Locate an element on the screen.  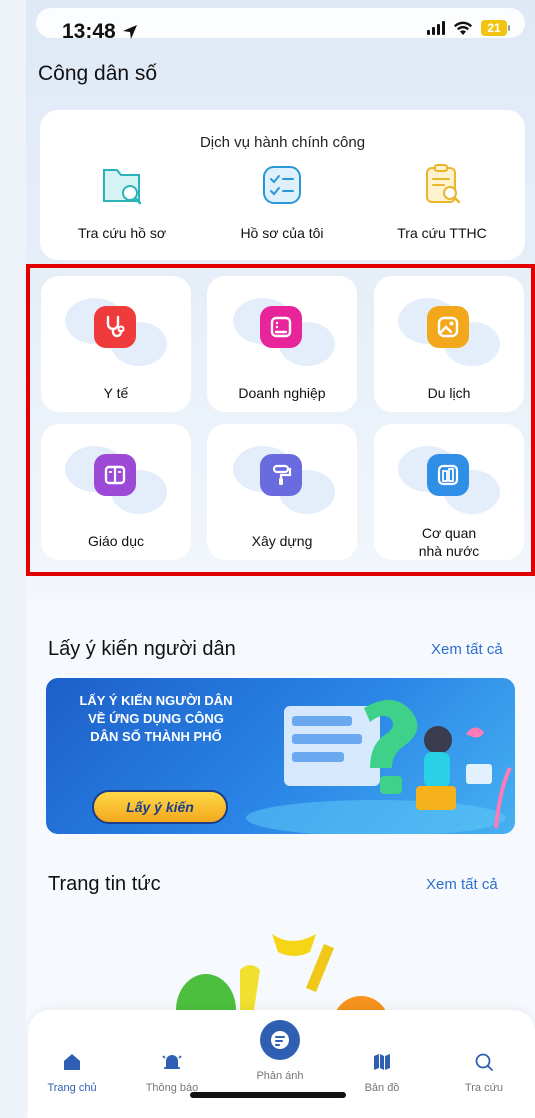
service-lookup-dossier: Tra cứu hồ sơ is located at coordinates (122, 201).